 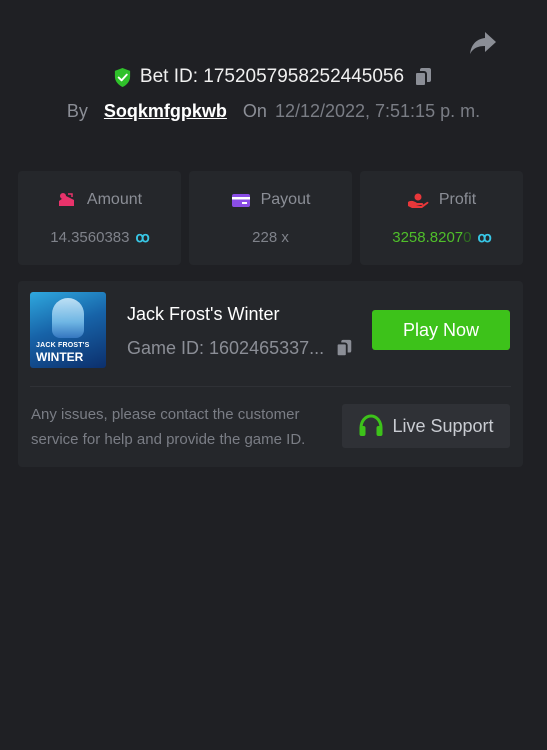 I want to click on divider, so click(x=270, y=386).